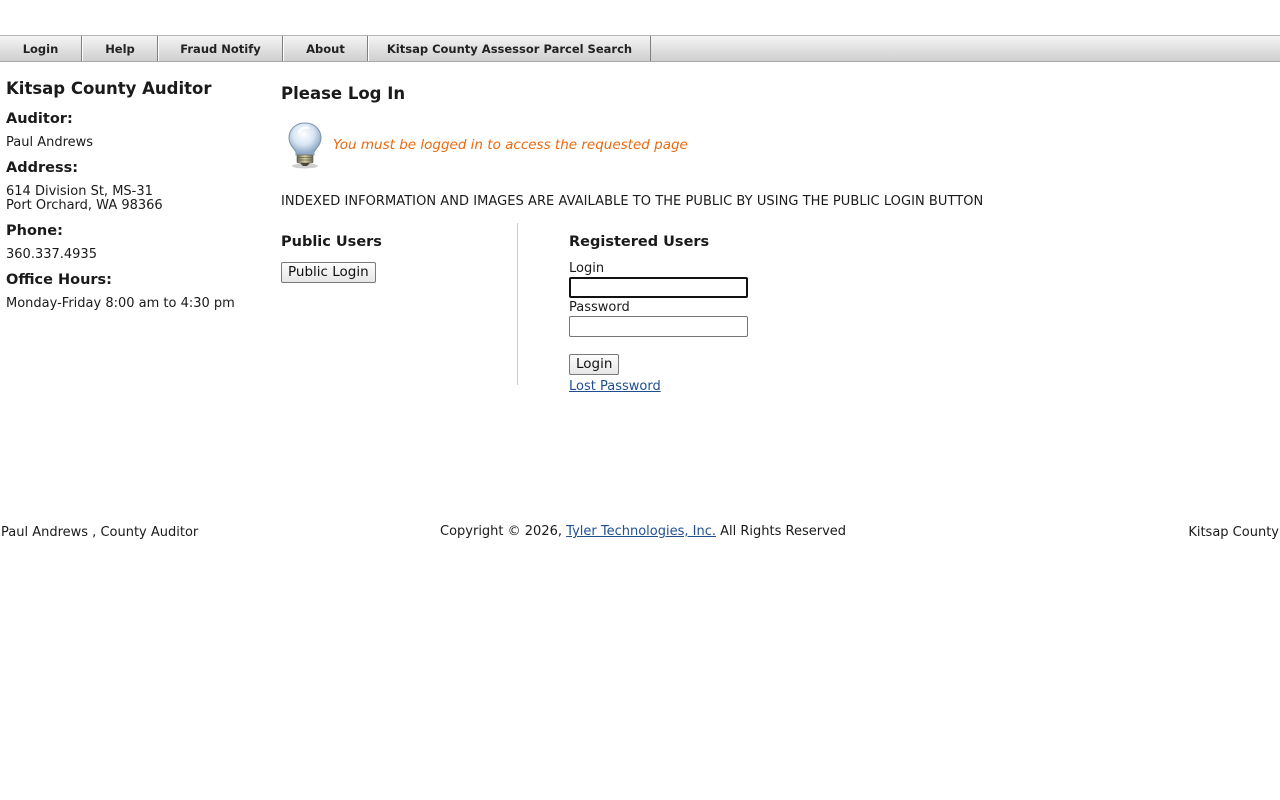  What do you see at coordinates (51, 254) in the screenshot?
I see `phone-number: 360.337.4935` at bounding box center [51, 254].